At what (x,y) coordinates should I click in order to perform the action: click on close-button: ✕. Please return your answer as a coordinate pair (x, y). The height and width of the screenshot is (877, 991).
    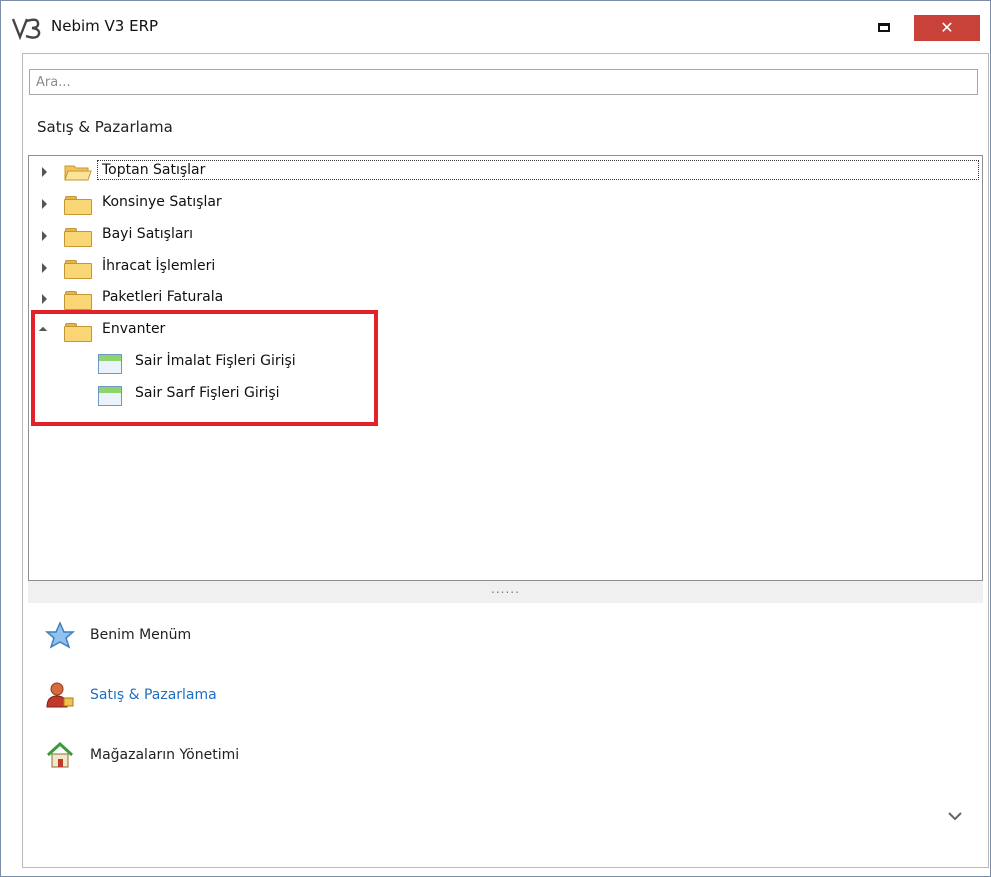
    Looking at the image, I should click on (947, 28).